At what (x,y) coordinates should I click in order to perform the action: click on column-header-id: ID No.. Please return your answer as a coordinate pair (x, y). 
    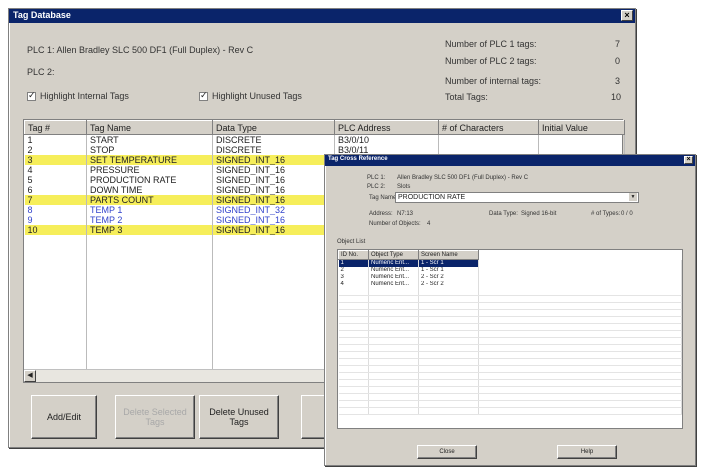
    Looking at the image, I should click on (353, 255).